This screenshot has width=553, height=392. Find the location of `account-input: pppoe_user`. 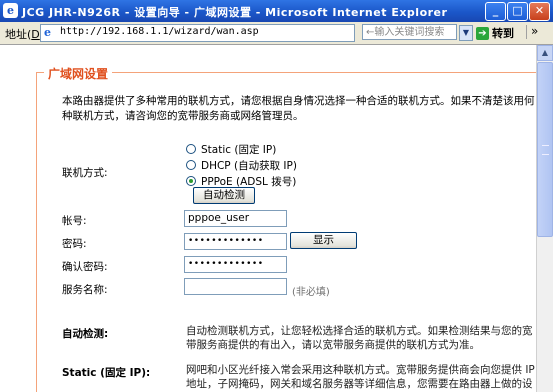

account-input: pppoe_user is located at coordinates (235, 218).